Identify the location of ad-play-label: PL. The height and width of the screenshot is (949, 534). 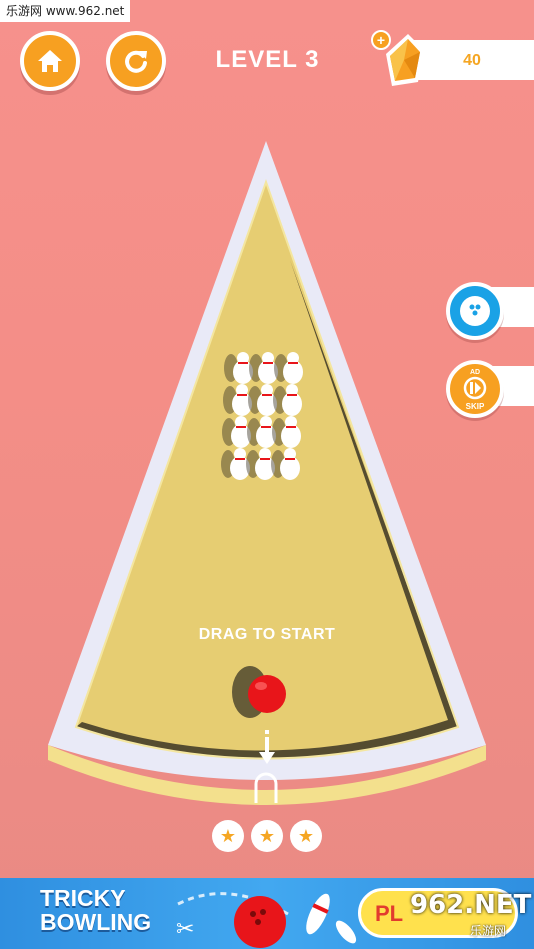
(389, 913).